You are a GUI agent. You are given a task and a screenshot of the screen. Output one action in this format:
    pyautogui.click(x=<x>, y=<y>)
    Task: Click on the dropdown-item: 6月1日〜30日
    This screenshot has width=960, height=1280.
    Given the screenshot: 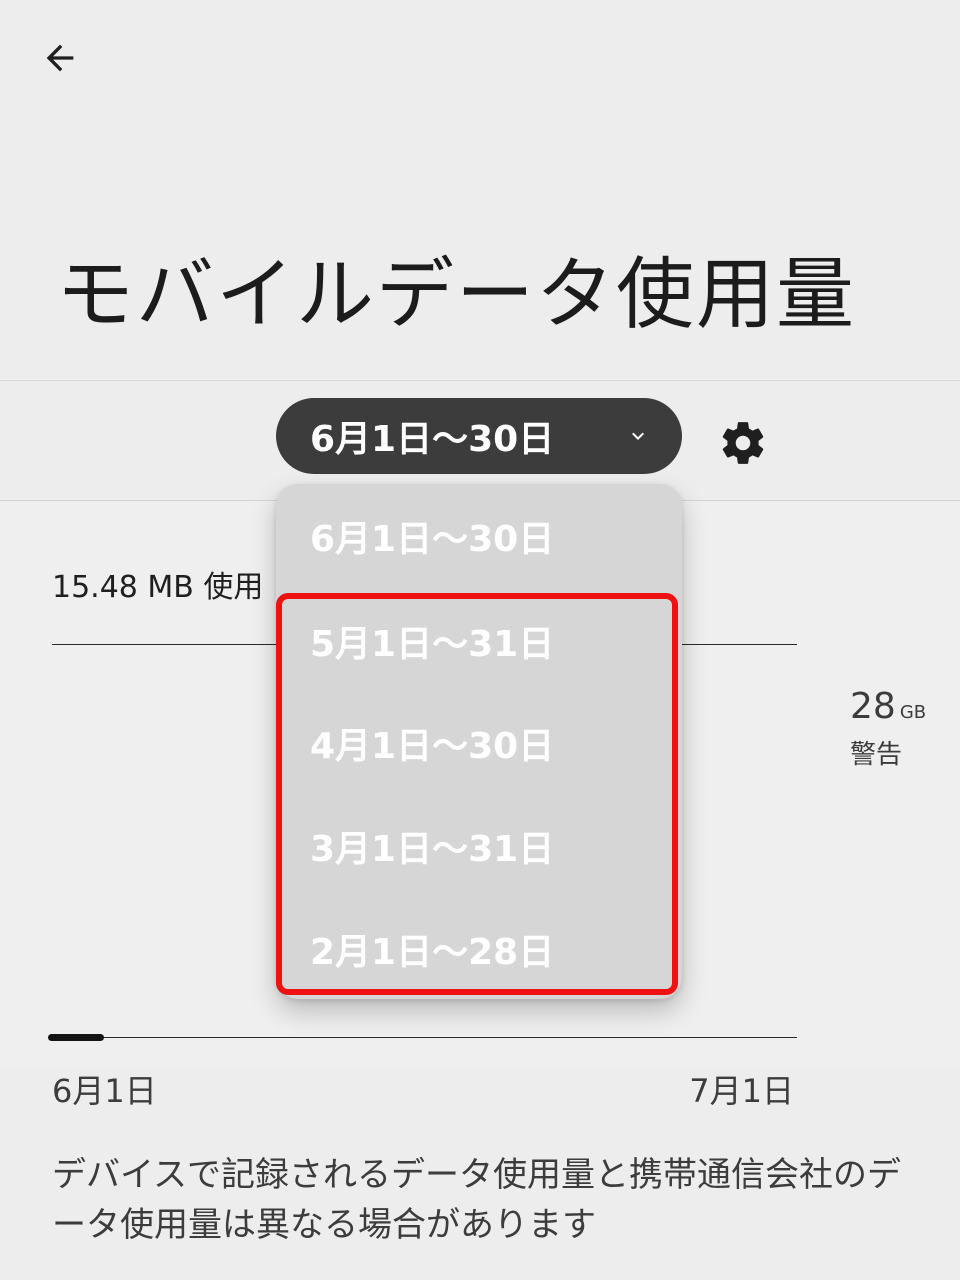 What is the action you would take?
    pyautogui.click(x=479, y=535)
    